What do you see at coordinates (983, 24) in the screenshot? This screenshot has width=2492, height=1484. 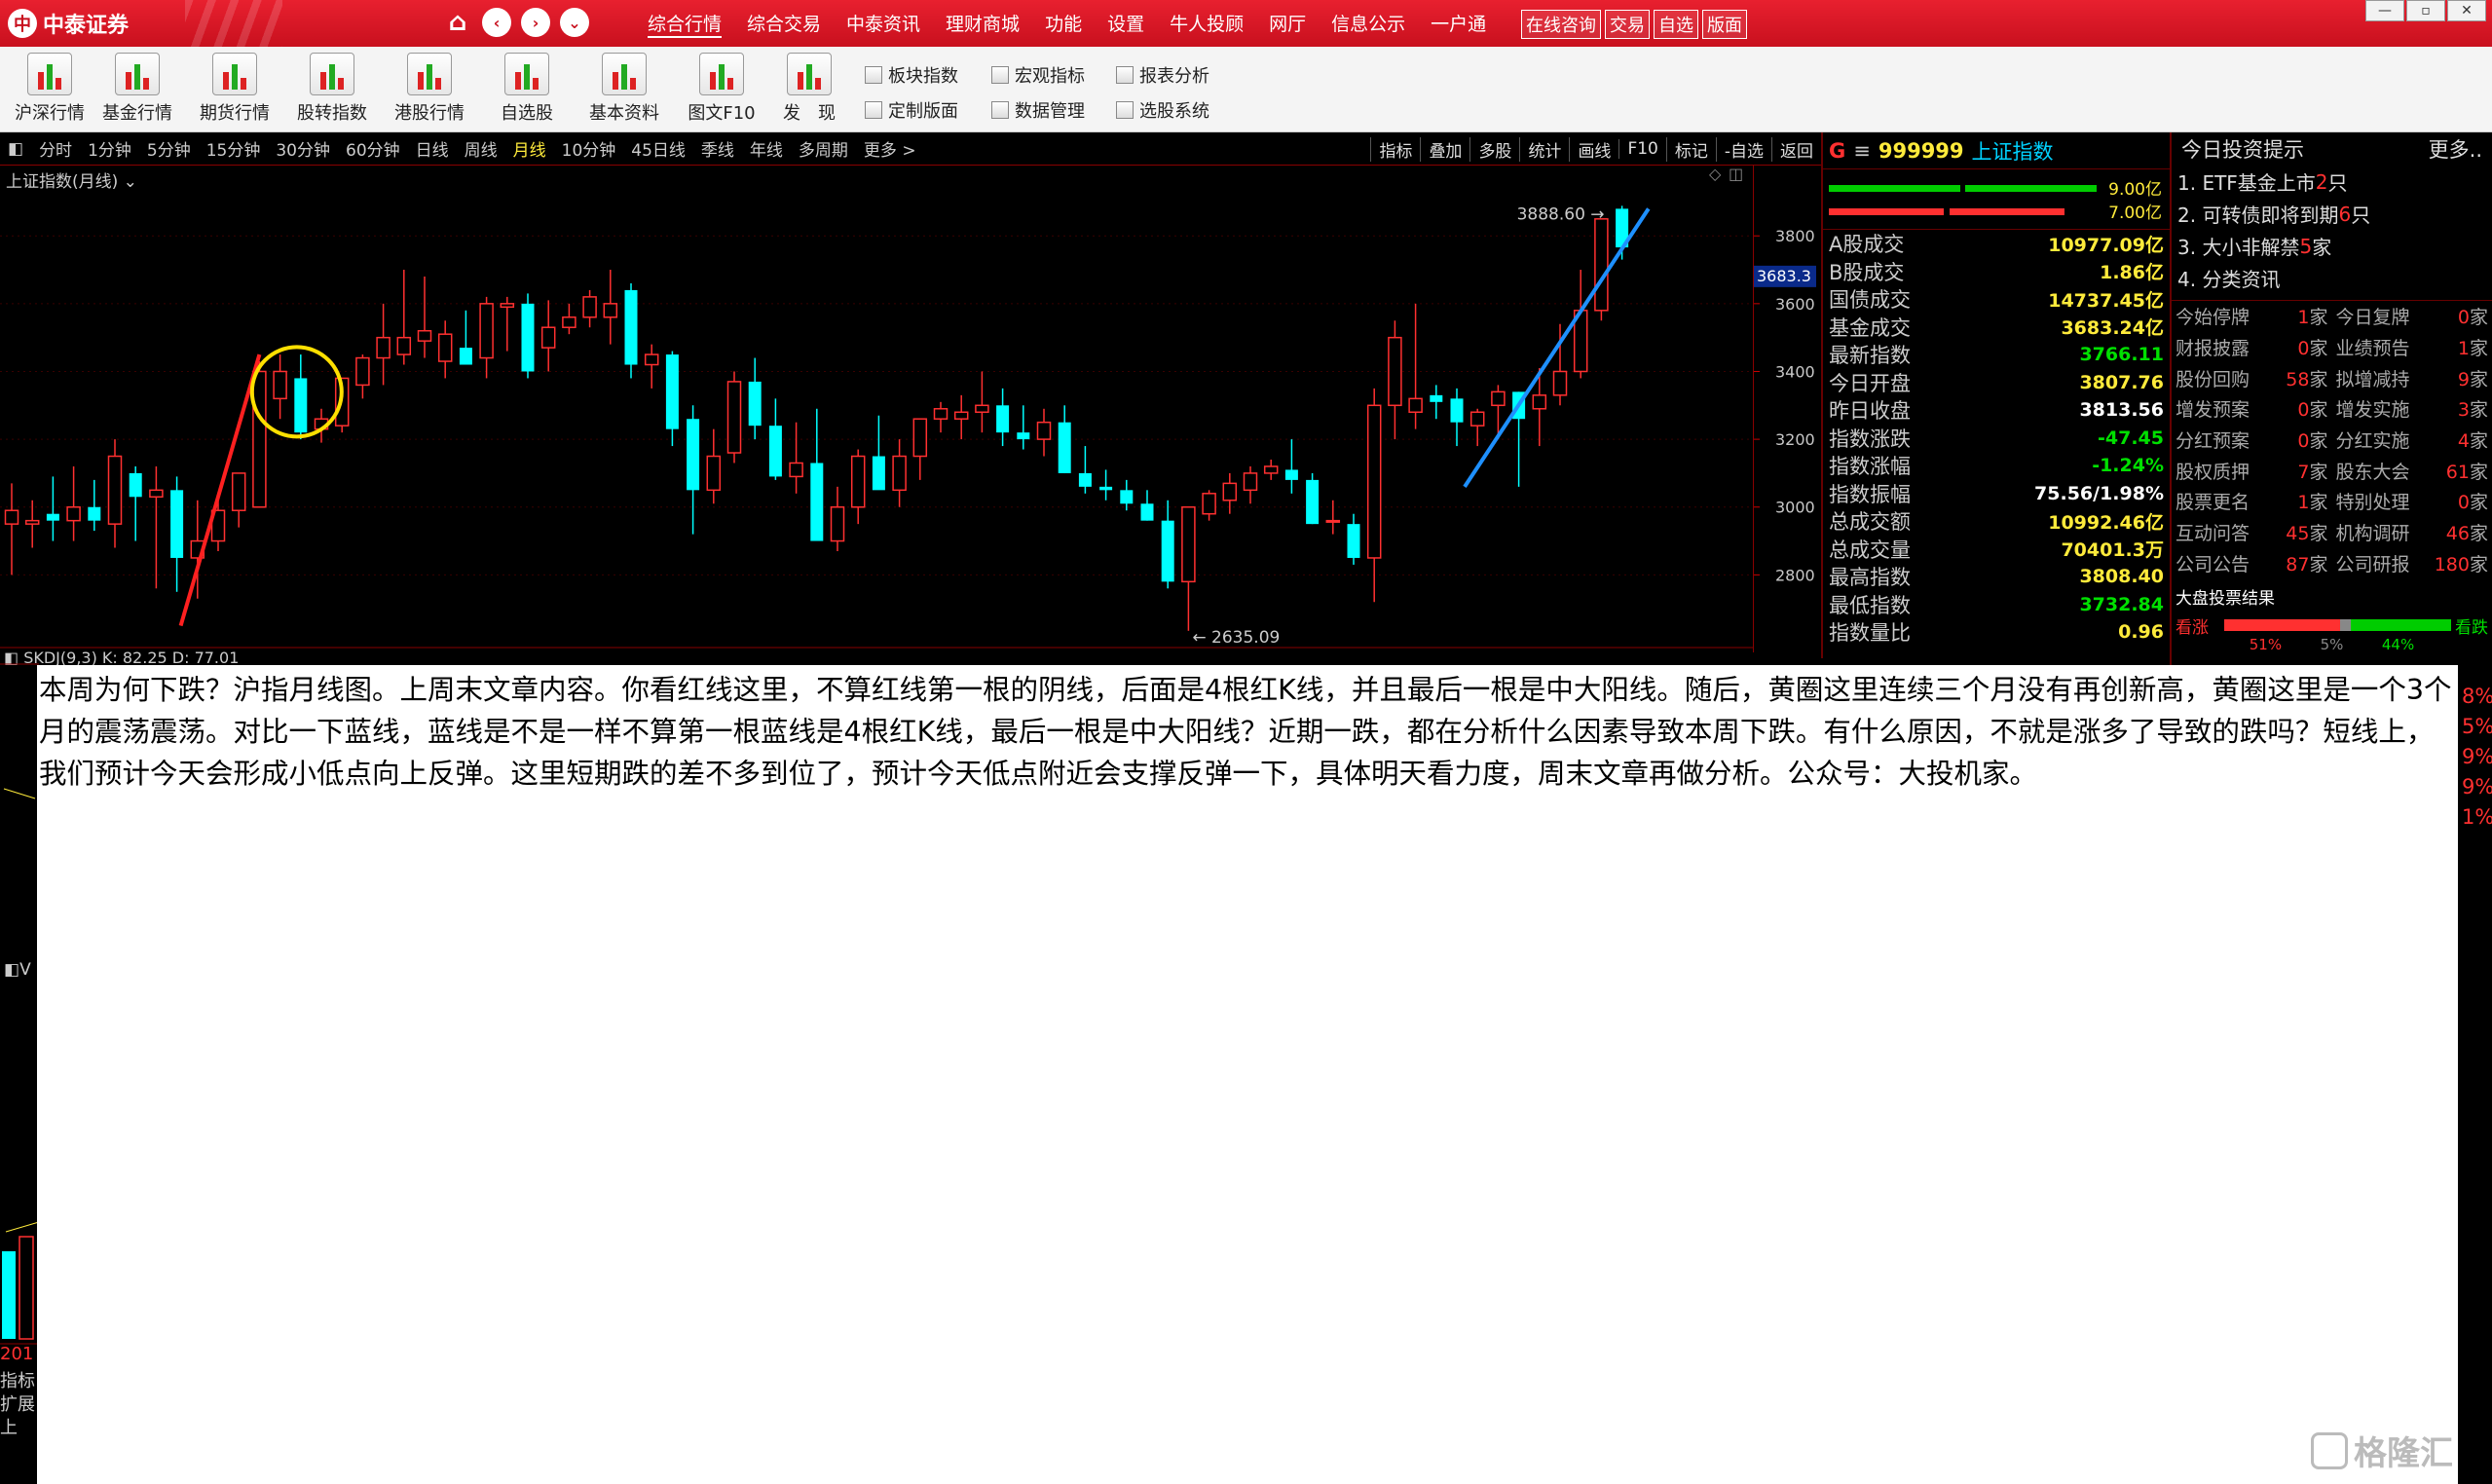 I see `top-menu-item: 理财商城` at bounding box center [983, 24].